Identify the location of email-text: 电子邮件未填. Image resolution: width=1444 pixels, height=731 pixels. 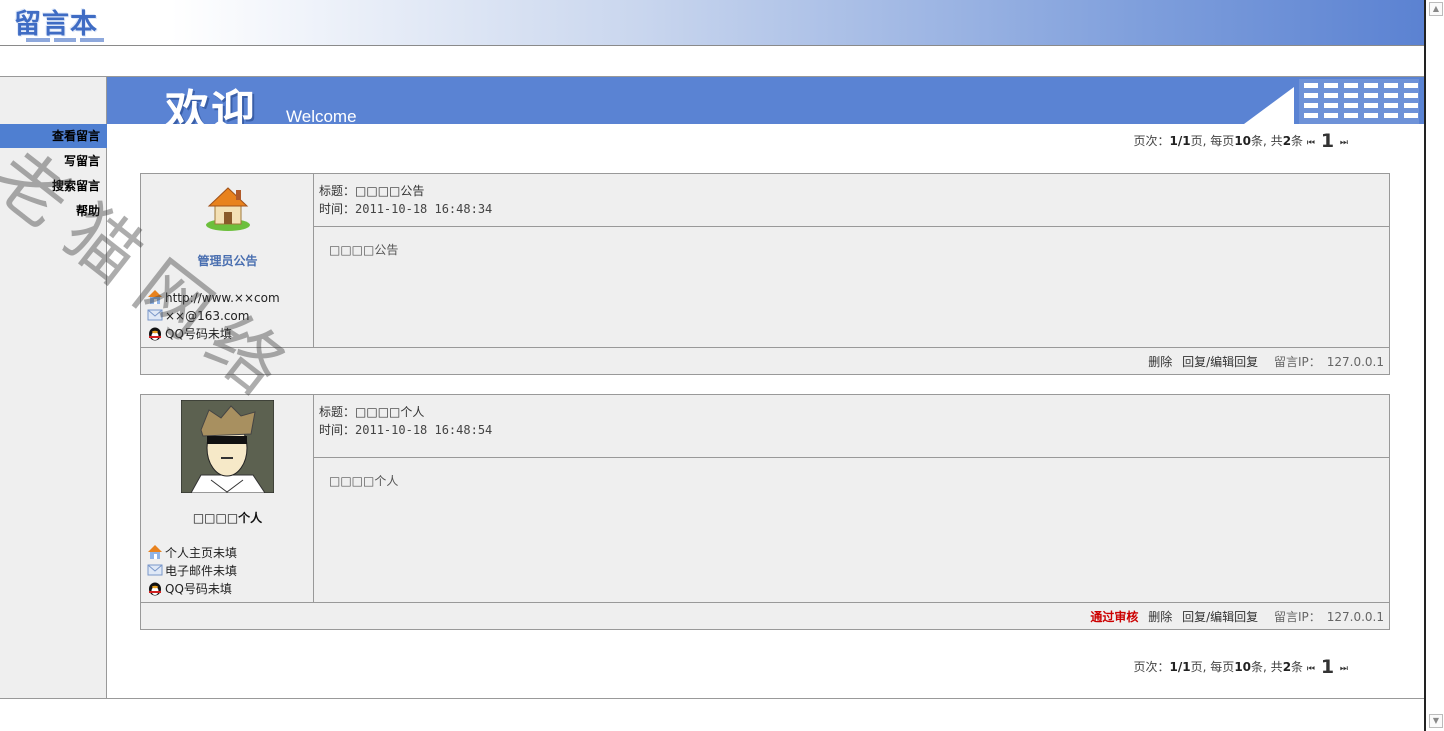
(201, 571).